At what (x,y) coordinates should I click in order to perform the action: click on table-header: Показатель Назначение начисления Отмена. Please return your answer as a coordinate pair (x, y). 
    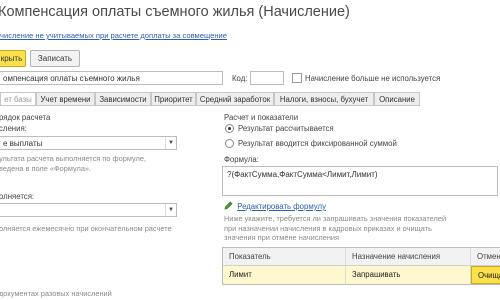
    Looking at the image, I should click on (361, 257).